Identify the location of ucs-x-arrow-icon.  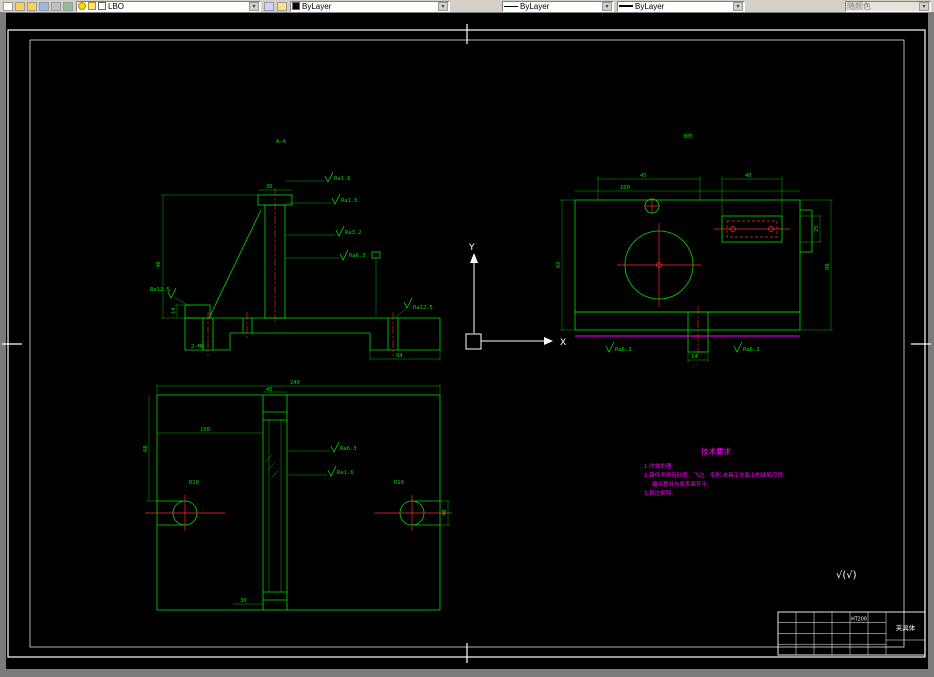
(548, 341).